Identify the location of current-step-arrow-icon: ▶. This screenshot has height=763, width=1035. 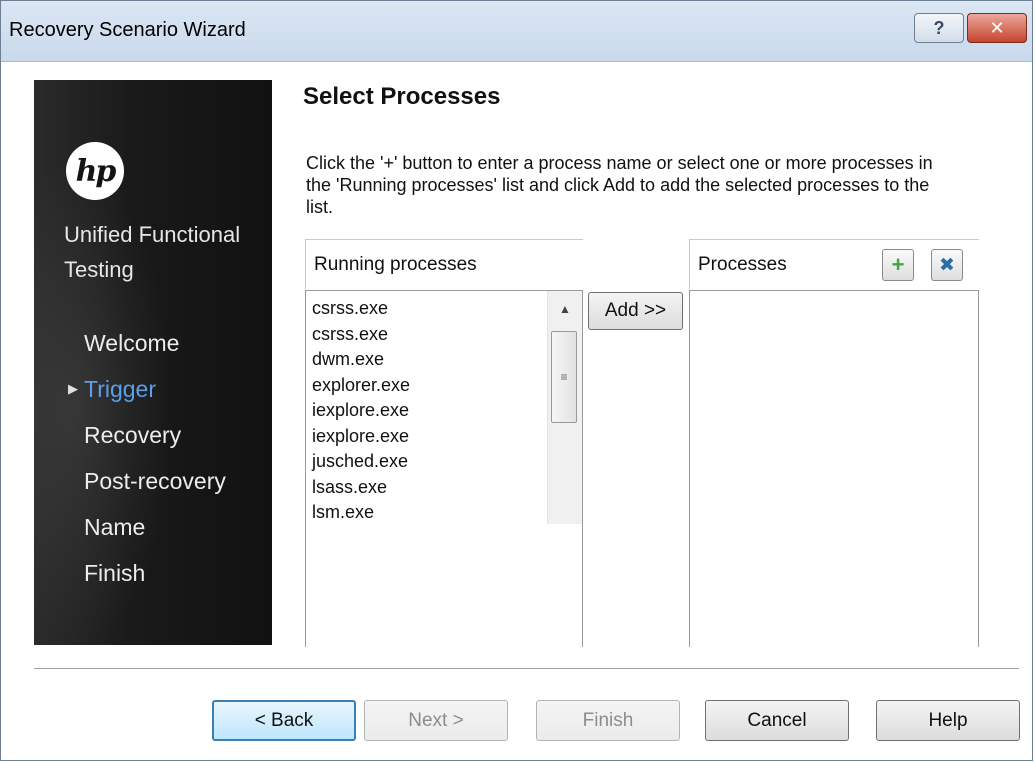
(73, 388).